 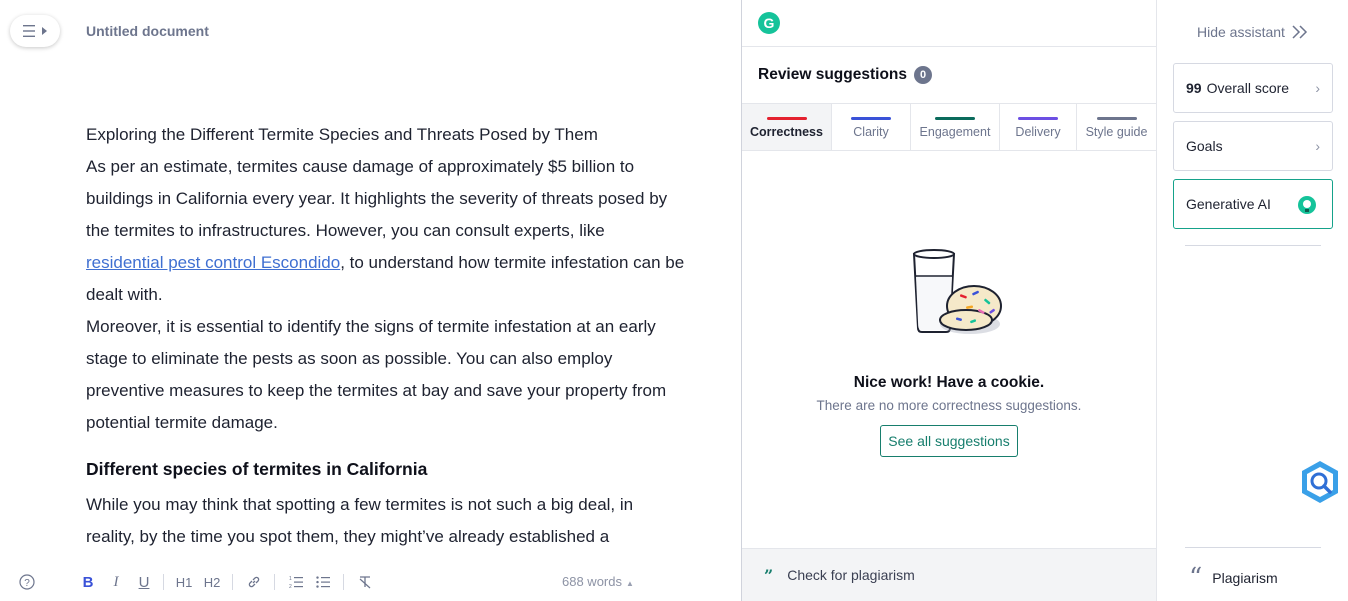 What do you see at coordinates (786, 132) in the screenshot?
I see `tab-label: Correctness` at bounding box center [786, 132].